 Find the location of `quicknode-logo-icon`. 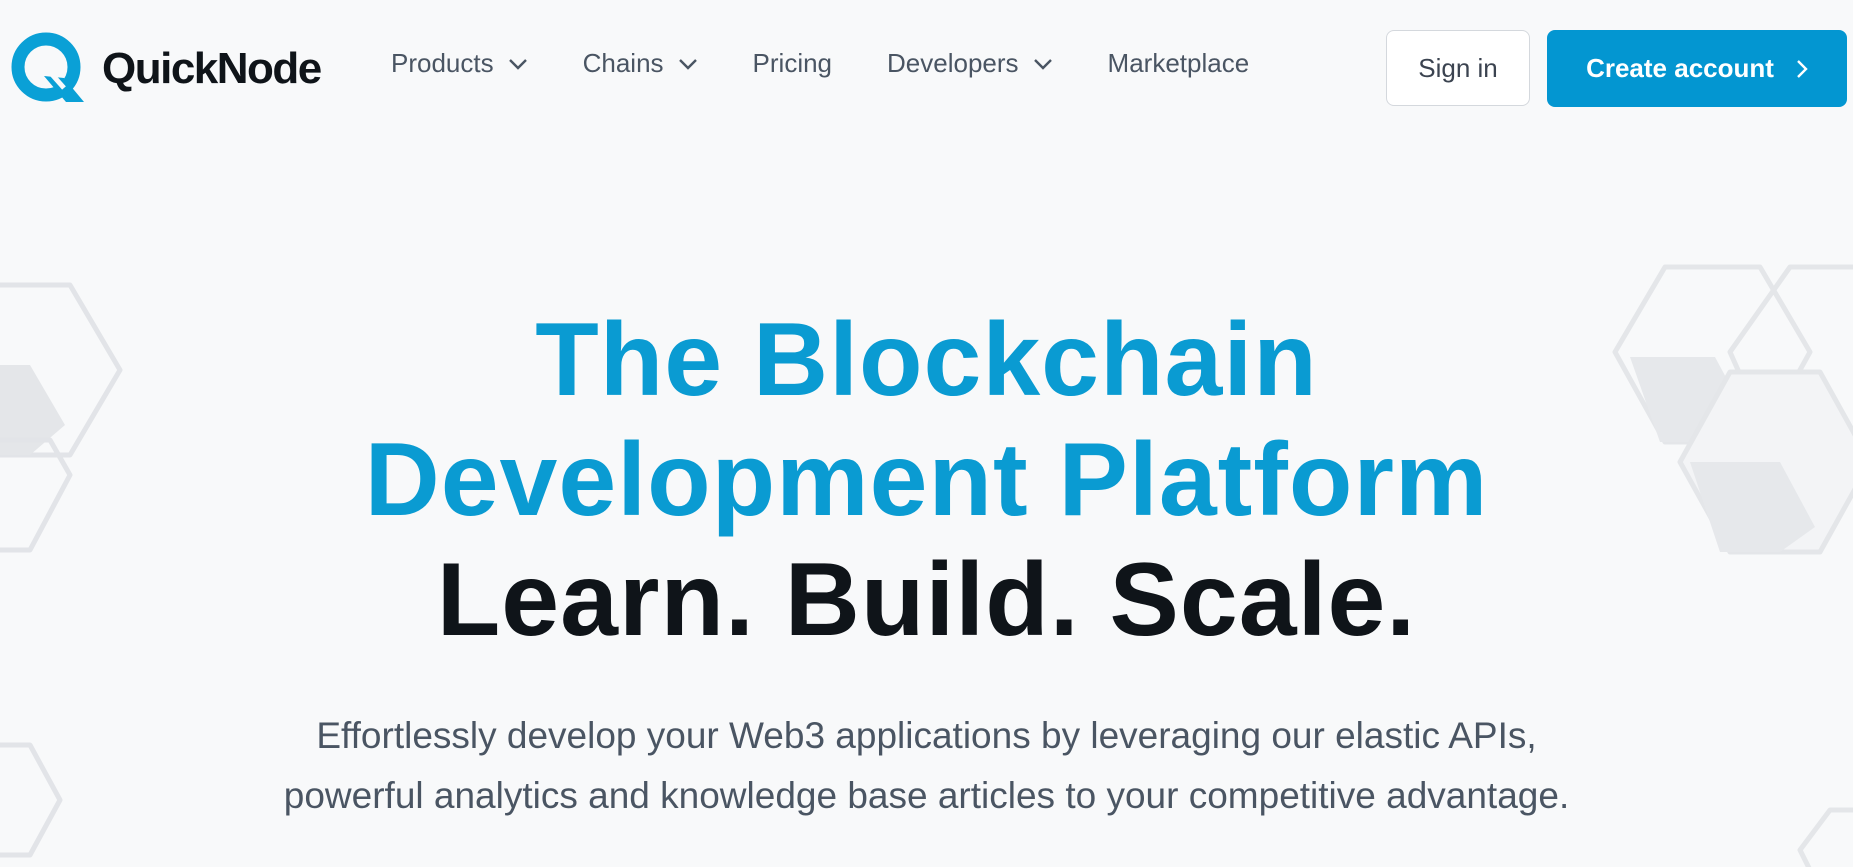

quicknode-logo-icon is located at coordinates (47, 67).